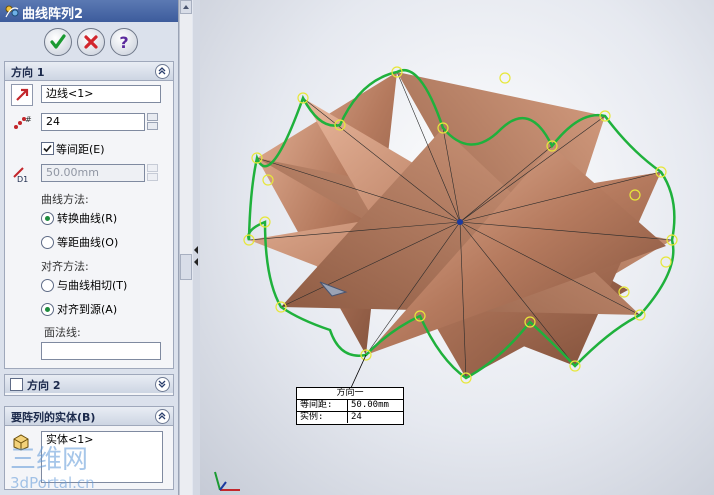 Image resolution: width=714 pixels, height=495 pixels. Describe the element at coordinates (101, 351) in the screenshot. I see `face-normal-field` at that location.